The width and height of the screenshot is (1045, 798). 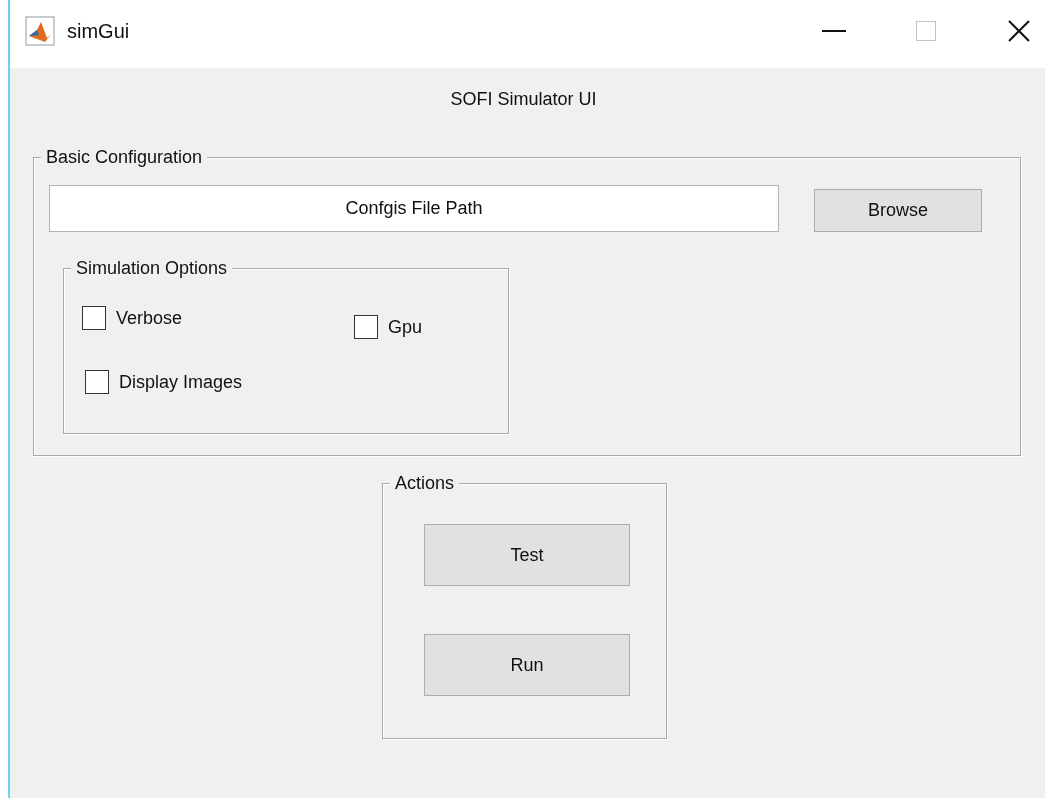 I want to click on checkbox-label: Gpu, so click(x=405, y=327).